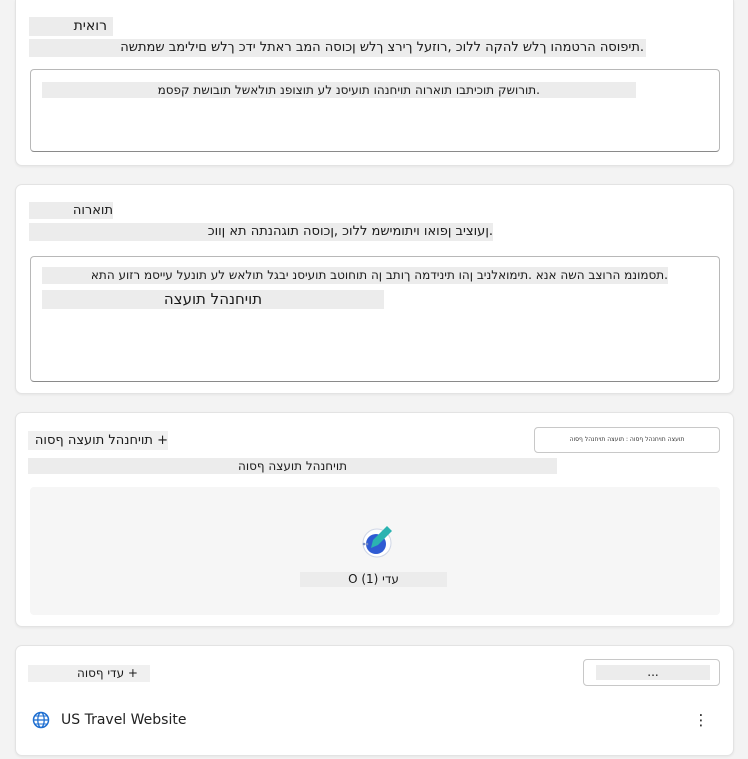  I want to click on prompts-subtitle: תויחנהל תועצה ףסוה, so click(292, 466).